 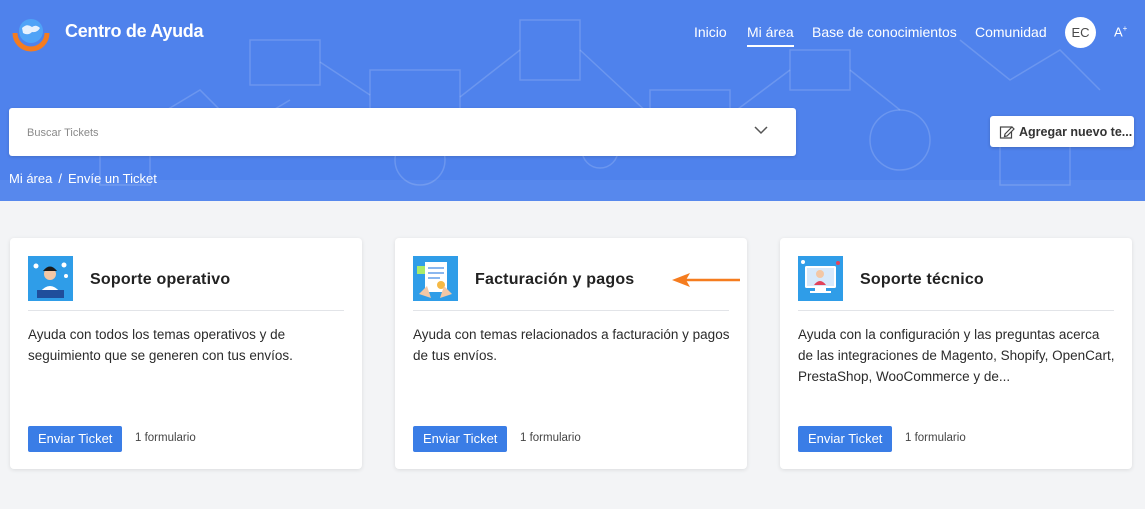 What do you see at coordinates (706, 280) in the screenshot?
I see `annotation-arrow-icon` at bounding box center [706, 280].